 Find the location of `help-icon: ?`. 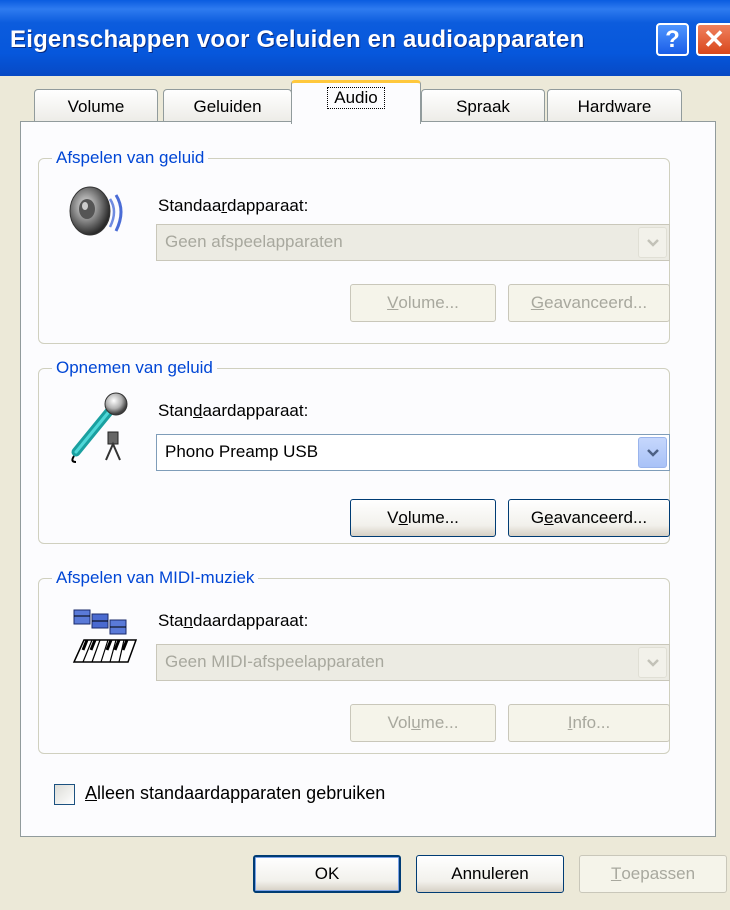

help-icon: ? is located at coordinates (672, 39).